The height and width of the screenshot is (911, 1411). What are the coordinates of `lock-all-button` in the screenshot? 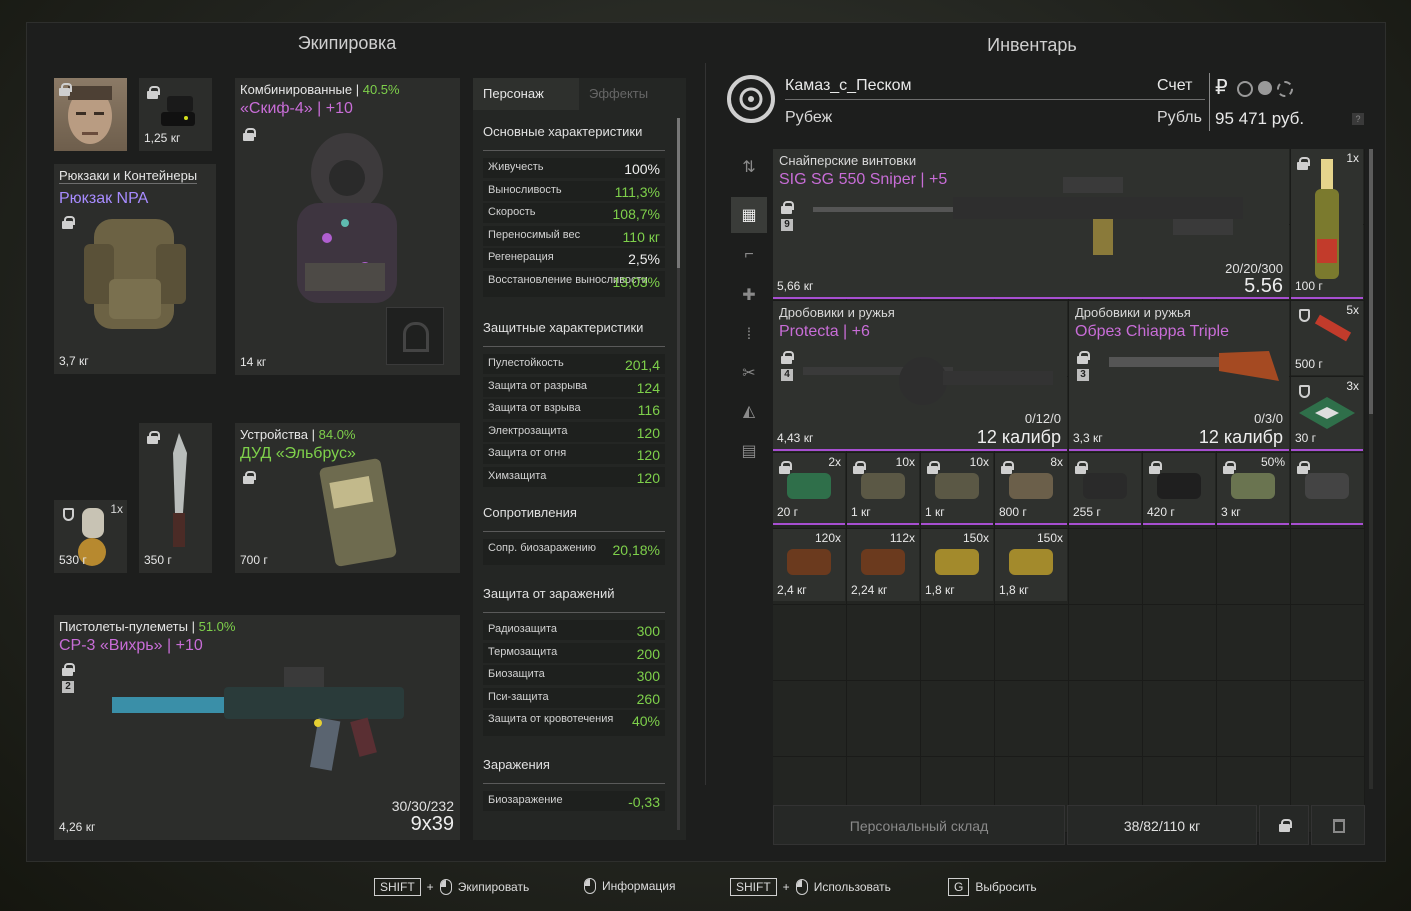 It's located at (1284, 825).